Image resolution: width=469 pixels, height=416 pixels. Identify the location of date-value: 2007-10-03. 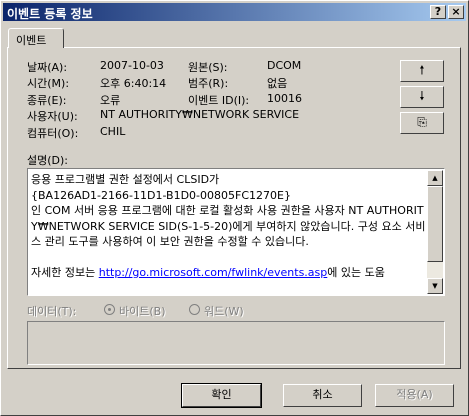
(132, 65).